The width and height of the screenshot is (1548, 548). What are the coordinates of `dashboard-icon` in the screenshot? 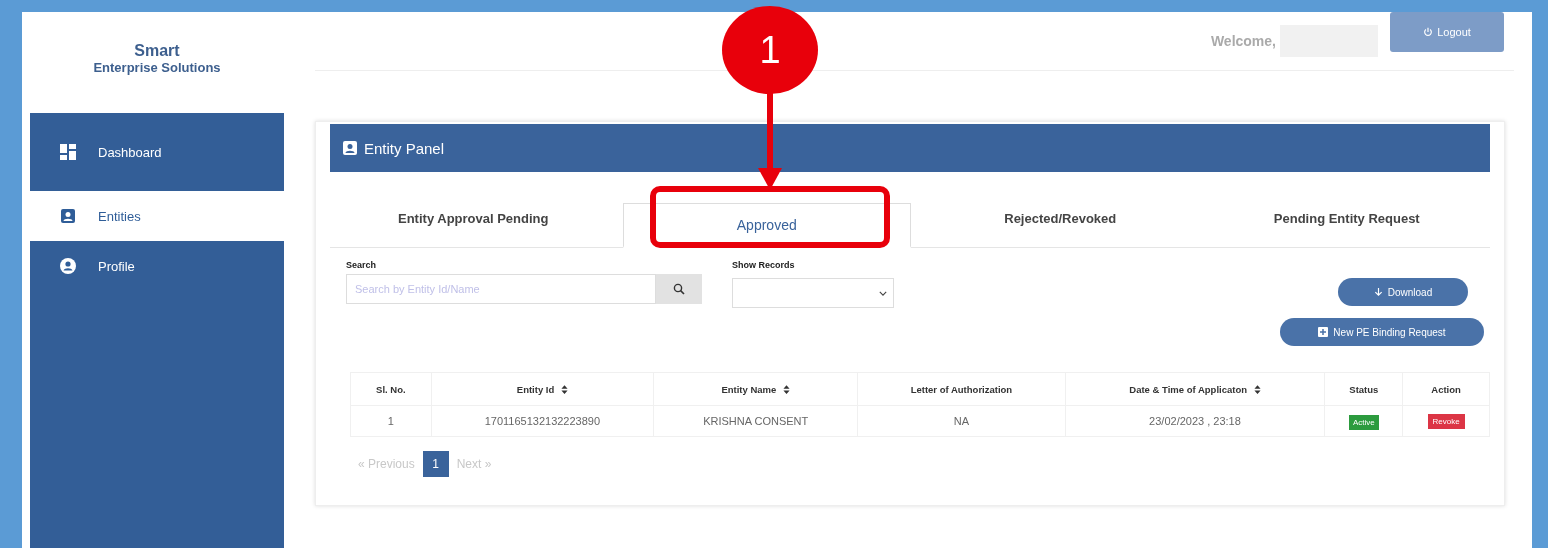 It's located at (68, 152).